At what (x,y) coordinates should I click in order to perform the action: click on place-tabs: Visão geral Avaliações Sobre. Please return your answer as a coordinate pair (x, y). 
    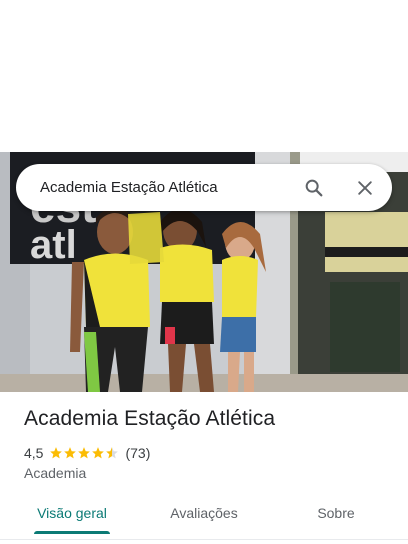
    Looking at the image, I should click on (204, 515).